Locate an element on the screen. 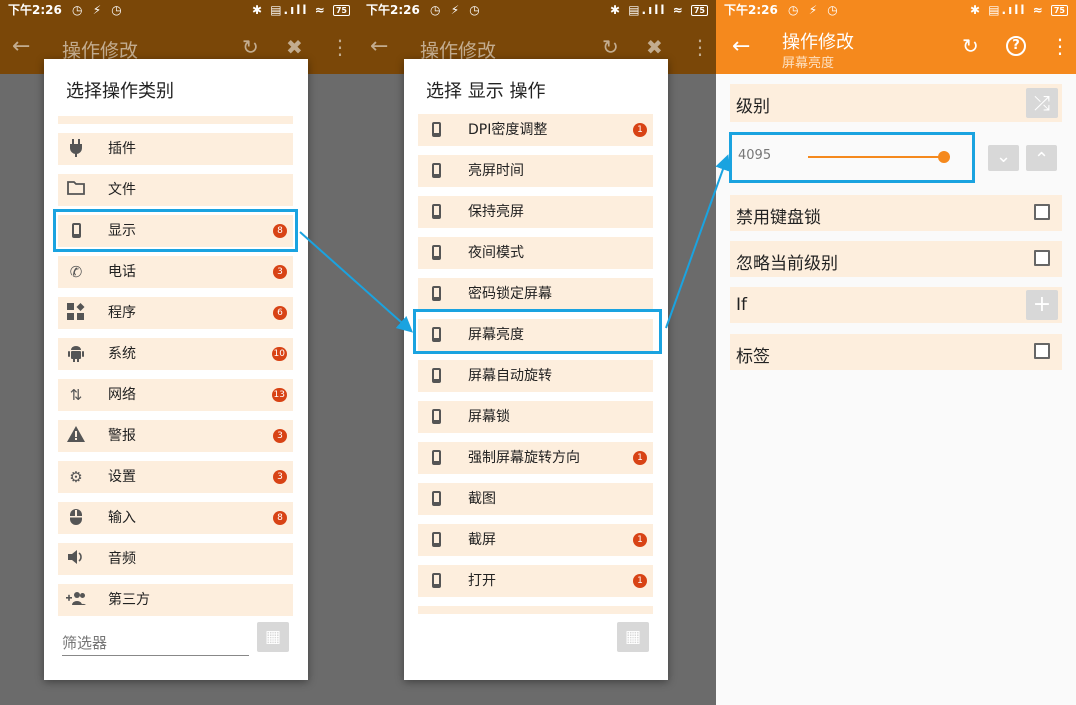  action-item-open: 打开 1 is located at coordinates (535, 581).